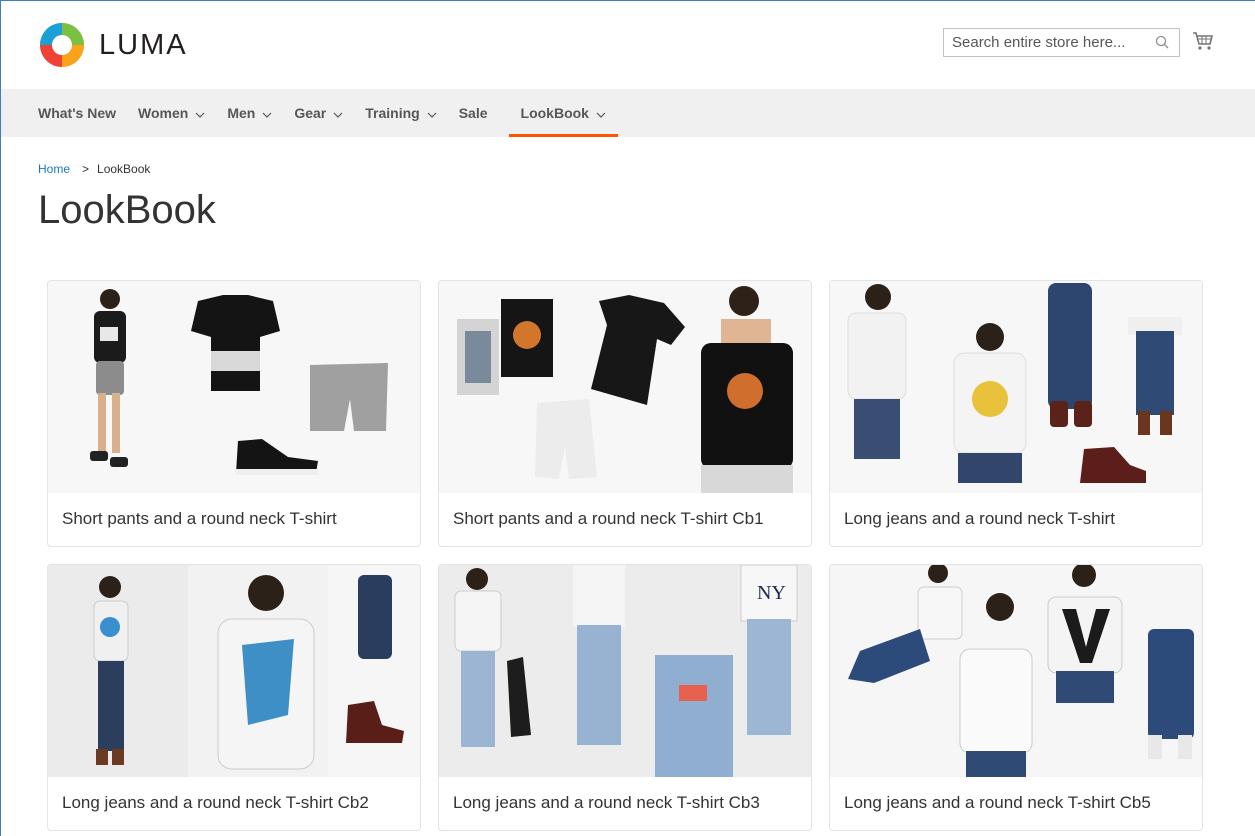  I want to click on lookbook-card: Short pants and a round neck T-shirt, so click(234, 413).